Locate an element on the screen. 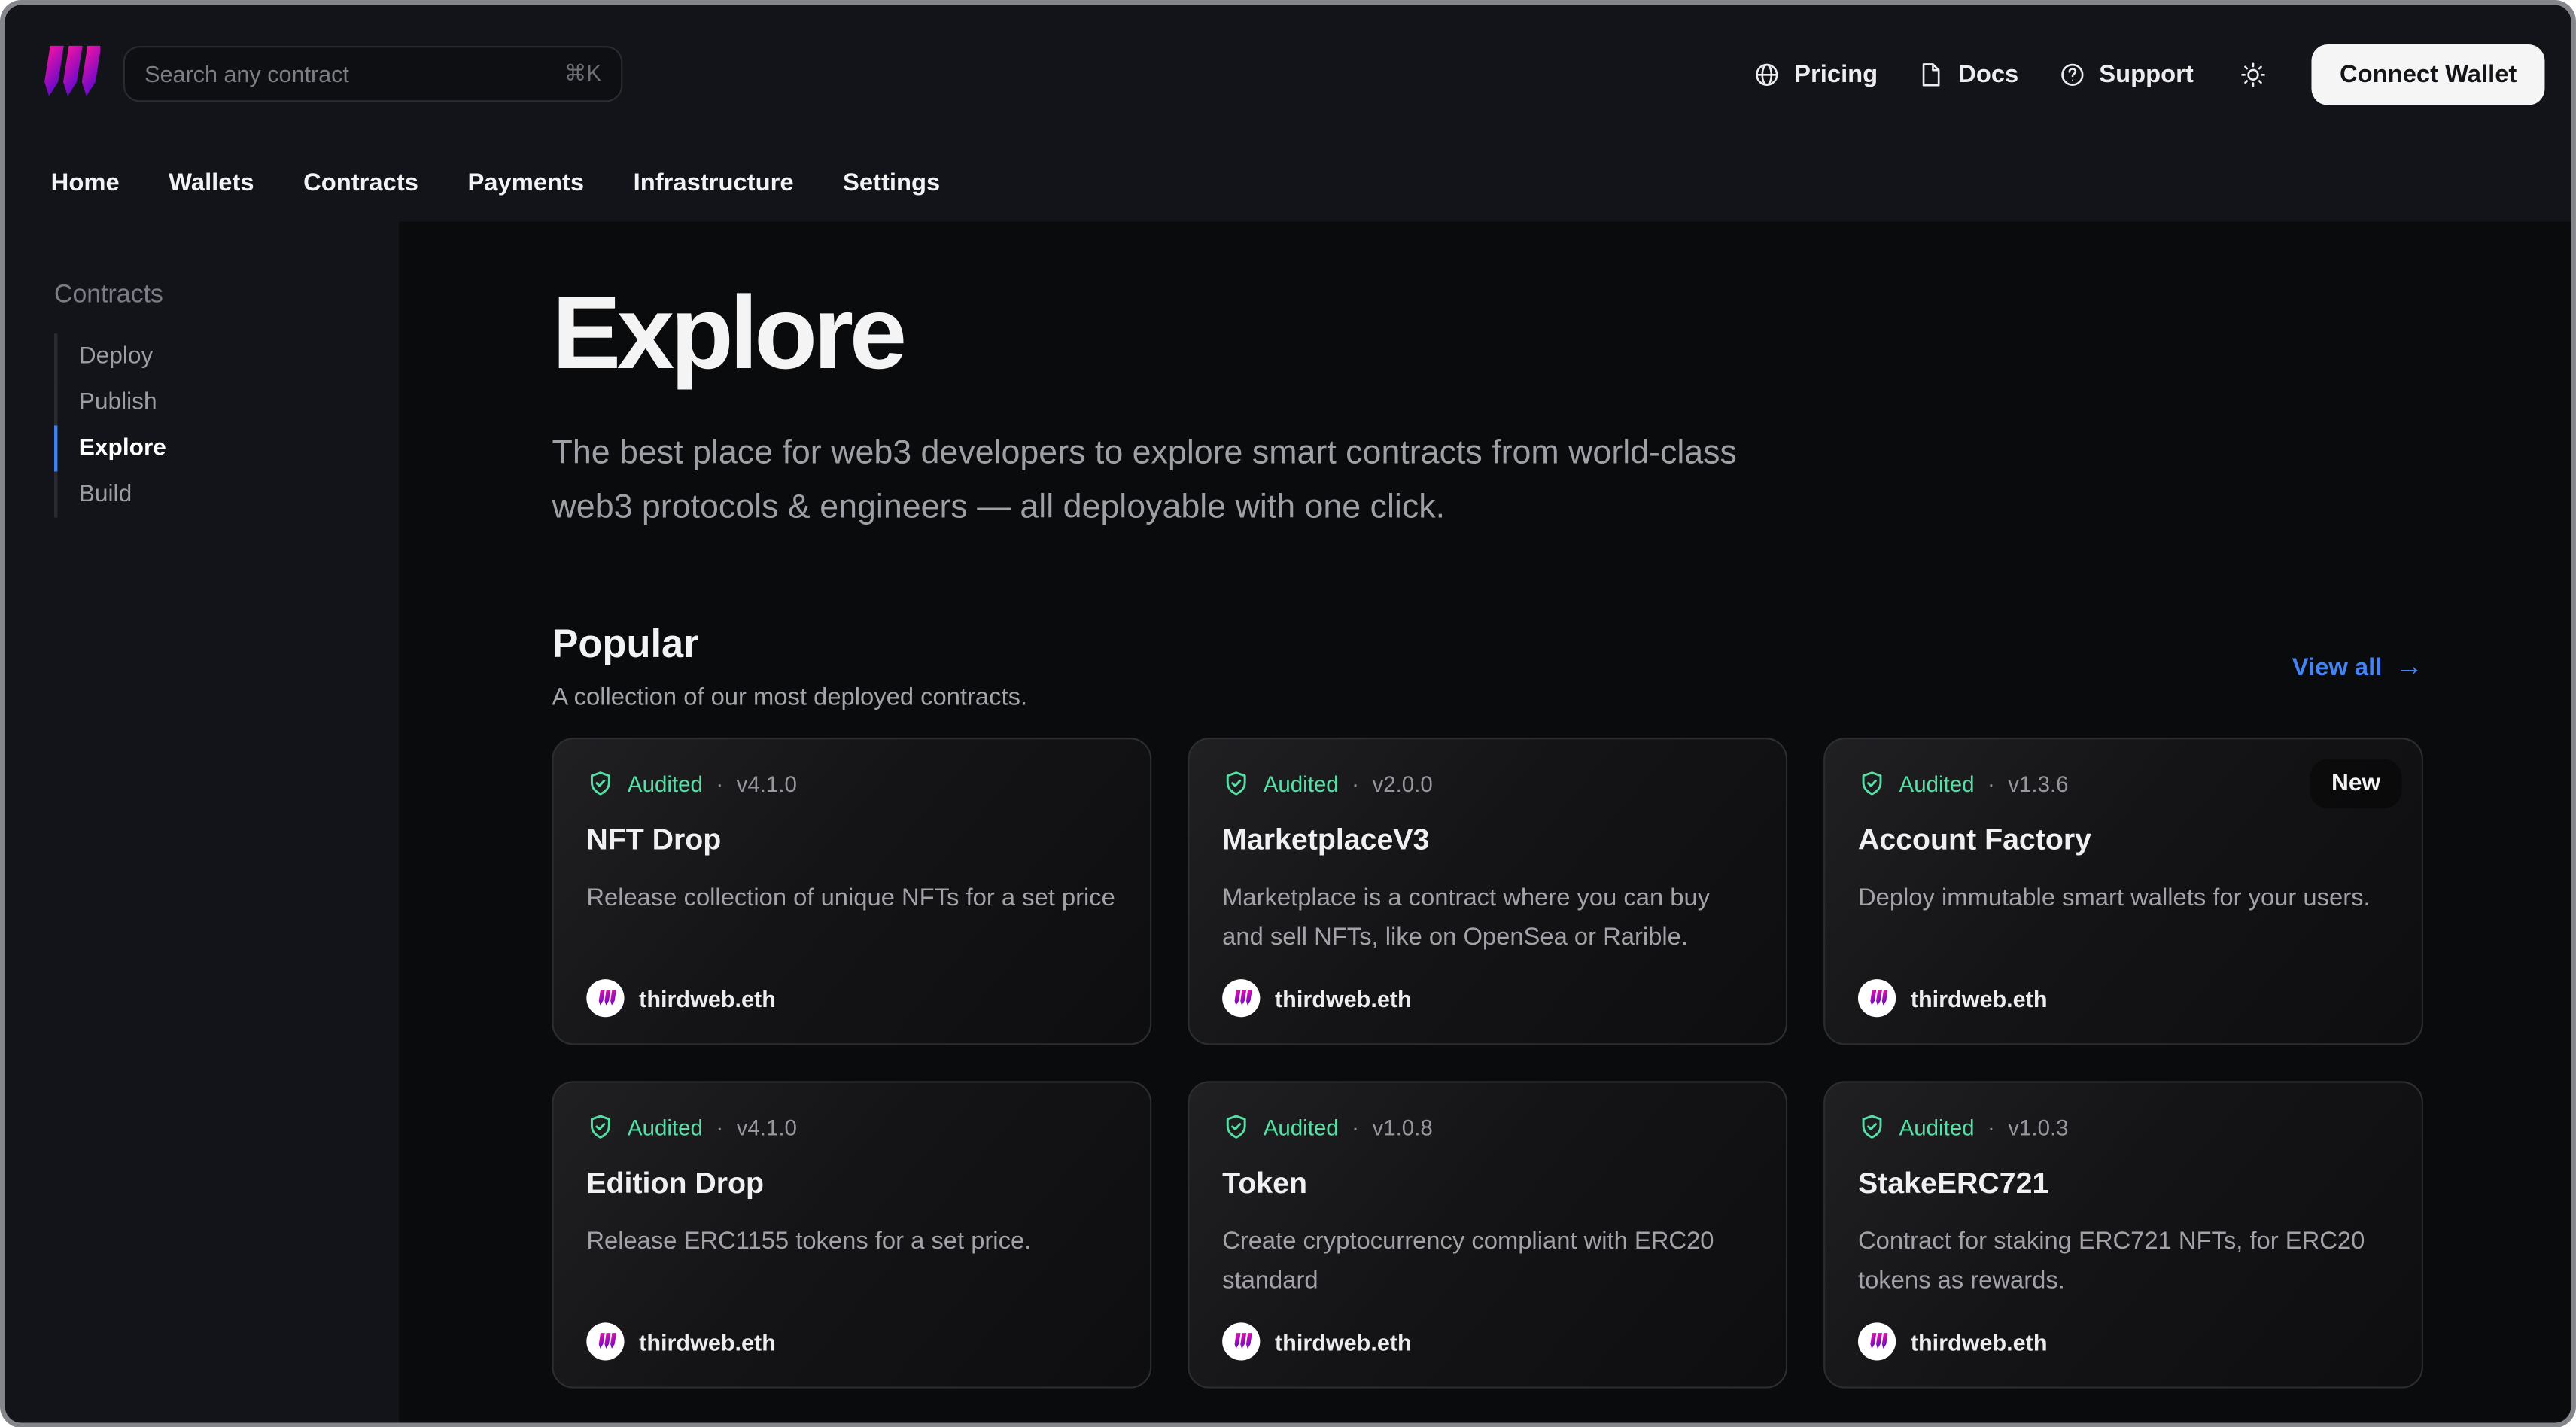  sidebar-item-build: Build is located at coordinates (226, 495).